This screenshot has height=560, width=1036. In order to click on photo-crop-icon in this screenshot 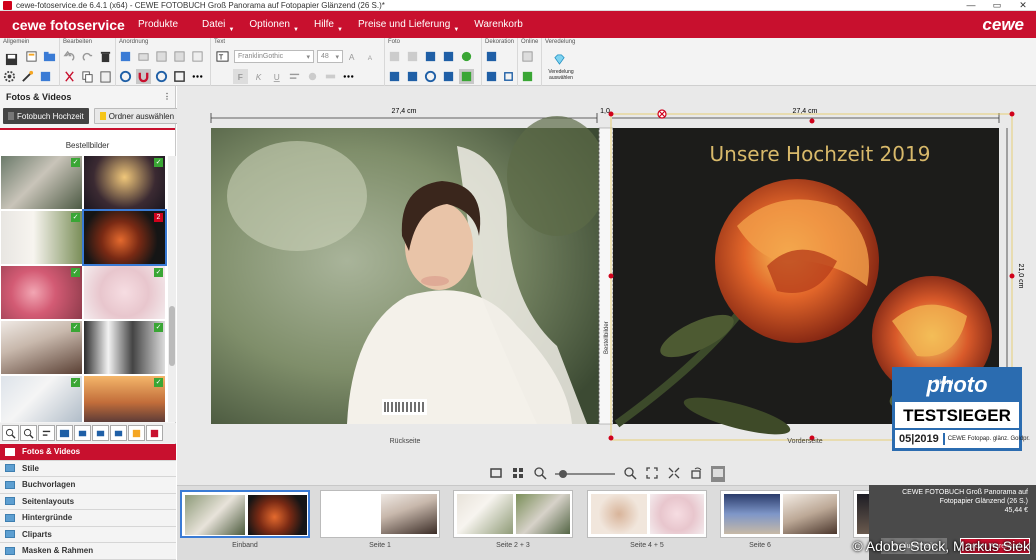, I will do `click(412, 76)`.